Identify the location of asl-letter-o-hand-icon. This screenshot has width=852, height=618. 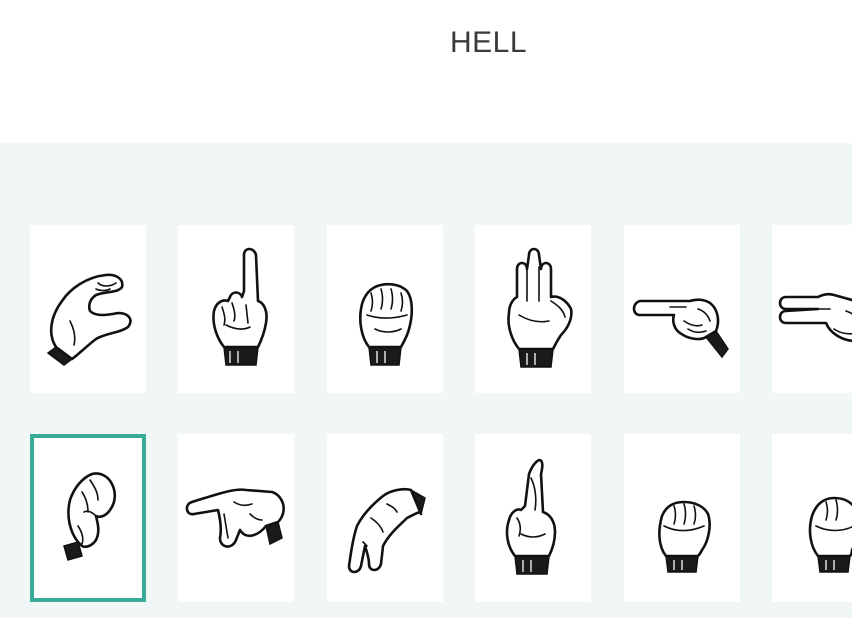
(90, 516).